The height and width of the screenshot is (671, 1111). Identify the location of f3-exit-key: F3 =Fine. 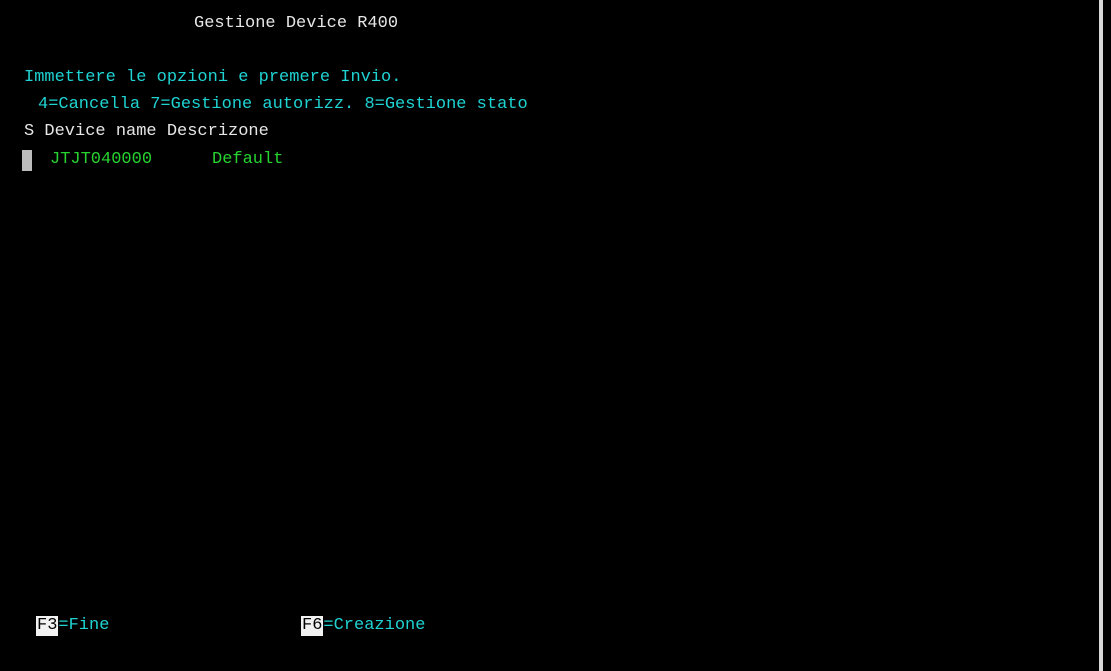
(168, 626).